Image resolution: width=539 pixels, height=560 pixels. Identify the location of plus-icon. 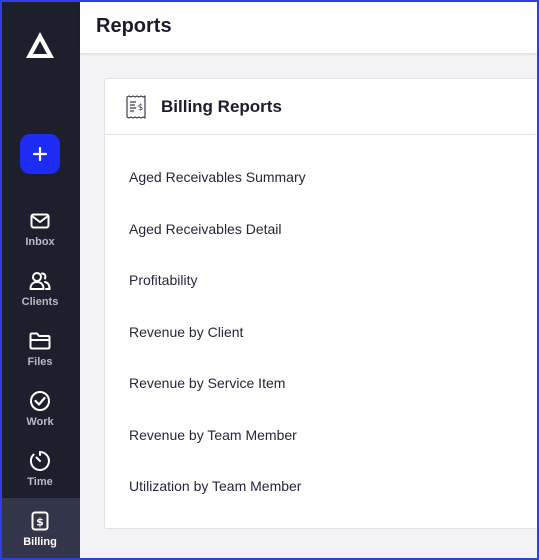
(40, 154).